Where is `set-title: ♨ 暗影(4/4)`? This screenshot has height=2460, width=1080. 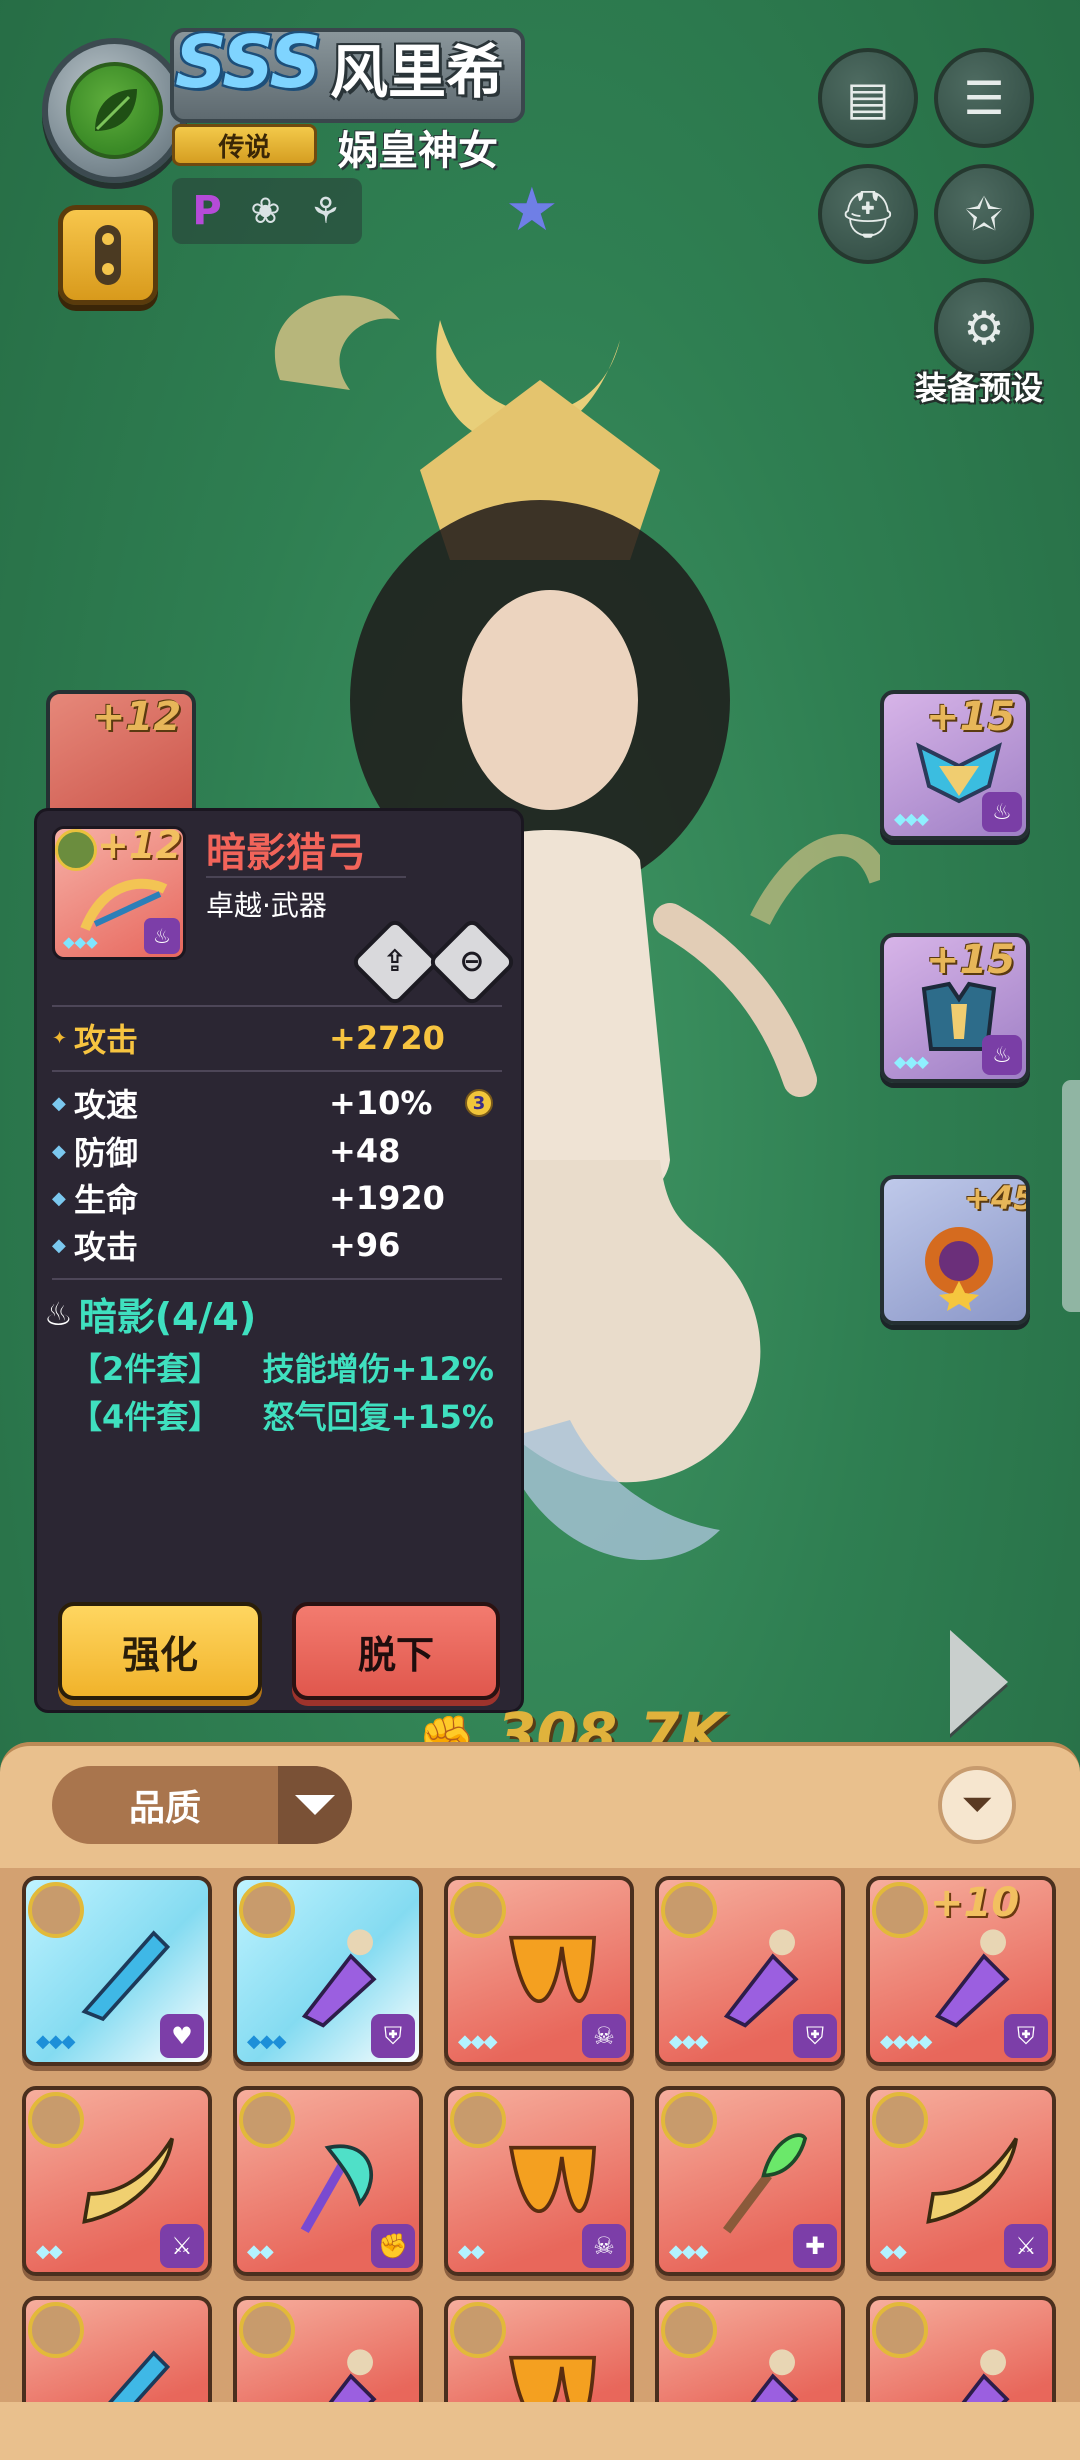
set-title: ♨ 暗影(4/4) is located at coordinates (150, 1313).